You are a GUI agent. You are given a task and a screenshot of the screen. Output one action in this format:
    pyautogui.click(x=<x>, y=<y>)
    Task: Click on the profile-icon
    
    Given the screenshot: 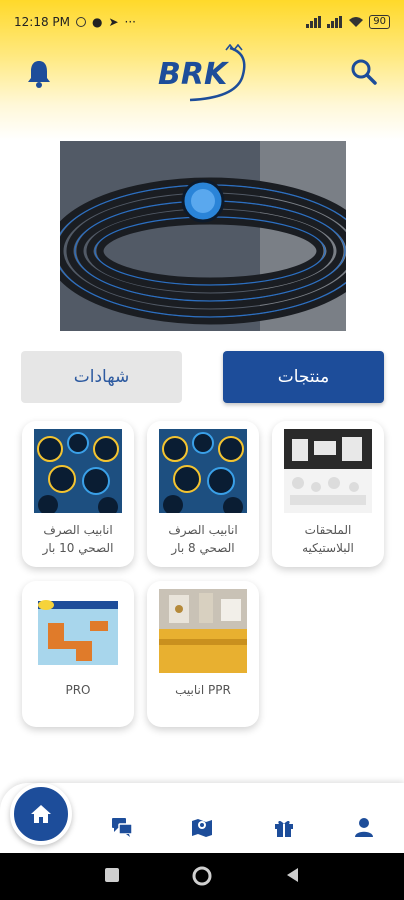 What is the action you would take?
    pyautogui.click(x=364, y=827)
    